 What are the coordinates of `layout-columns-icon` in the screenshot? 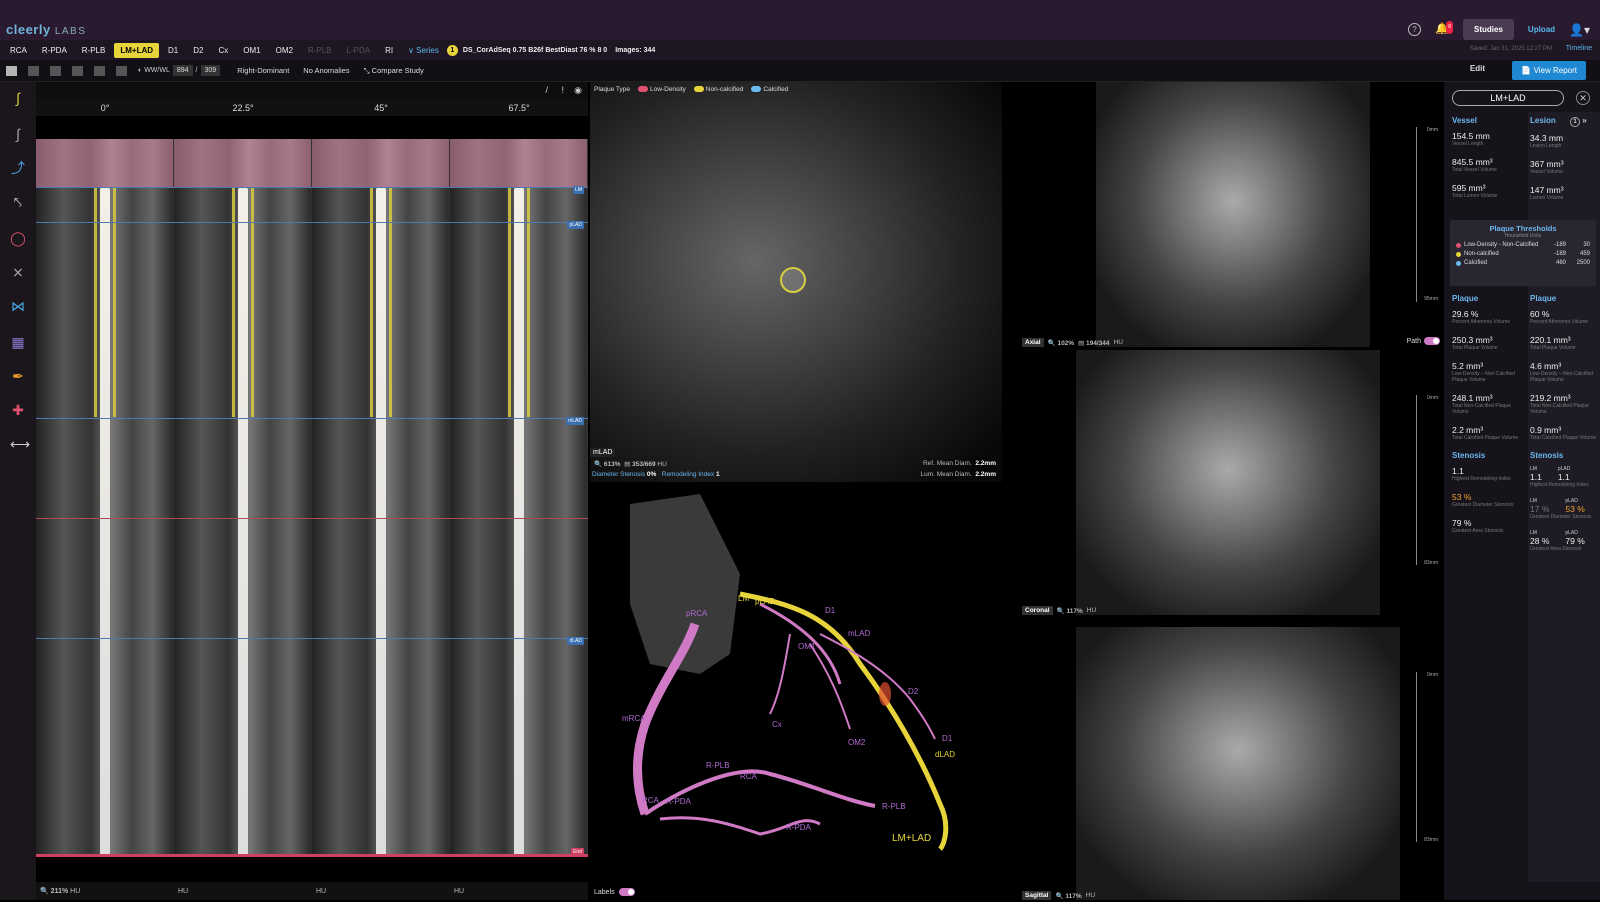 It's located at (55, 70).